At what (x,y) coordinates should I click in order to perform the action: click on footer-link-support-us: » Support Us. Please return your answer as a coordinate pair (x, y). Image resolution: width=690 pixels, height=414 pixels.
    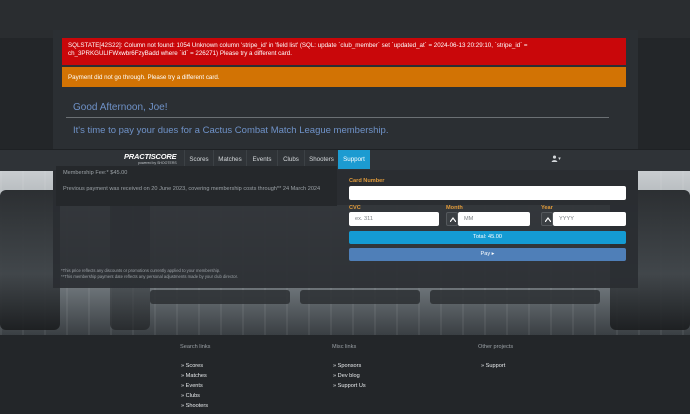
    Looking at the image, I should click on (349, 386).